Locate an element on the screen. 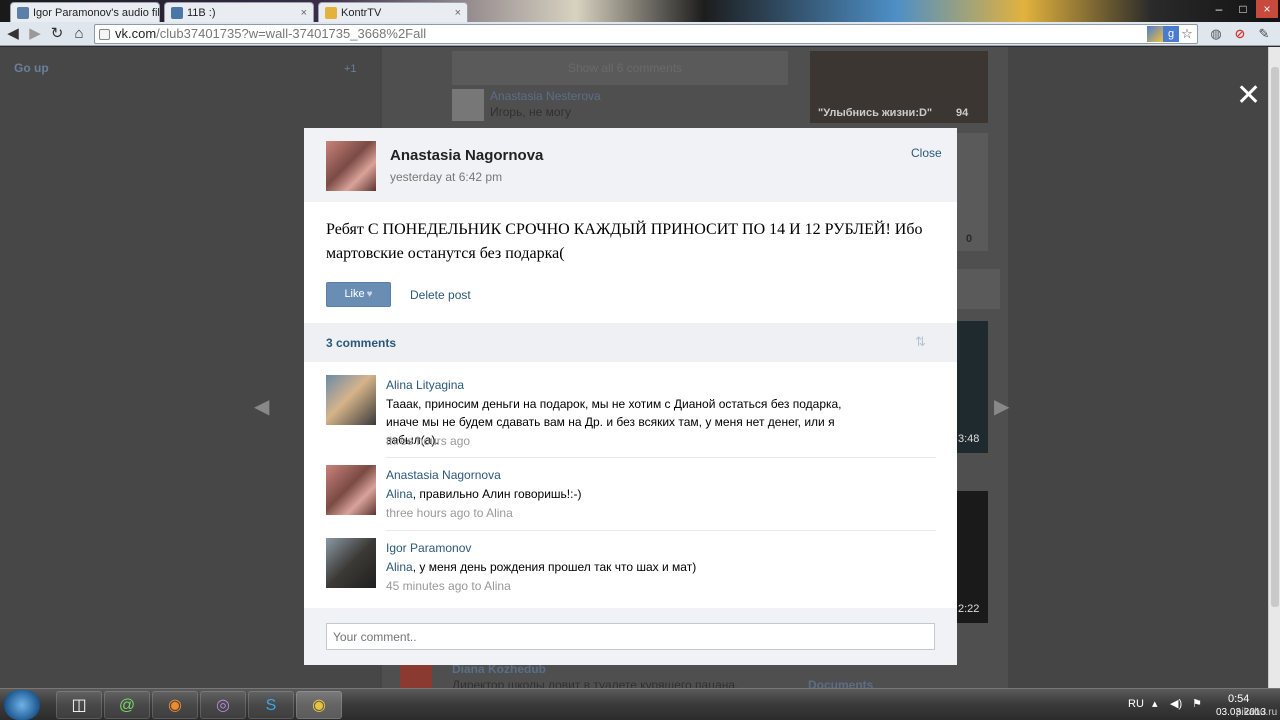 This screenshot has height=720, width=1280. reply-area is located at coordinates (630, 636).